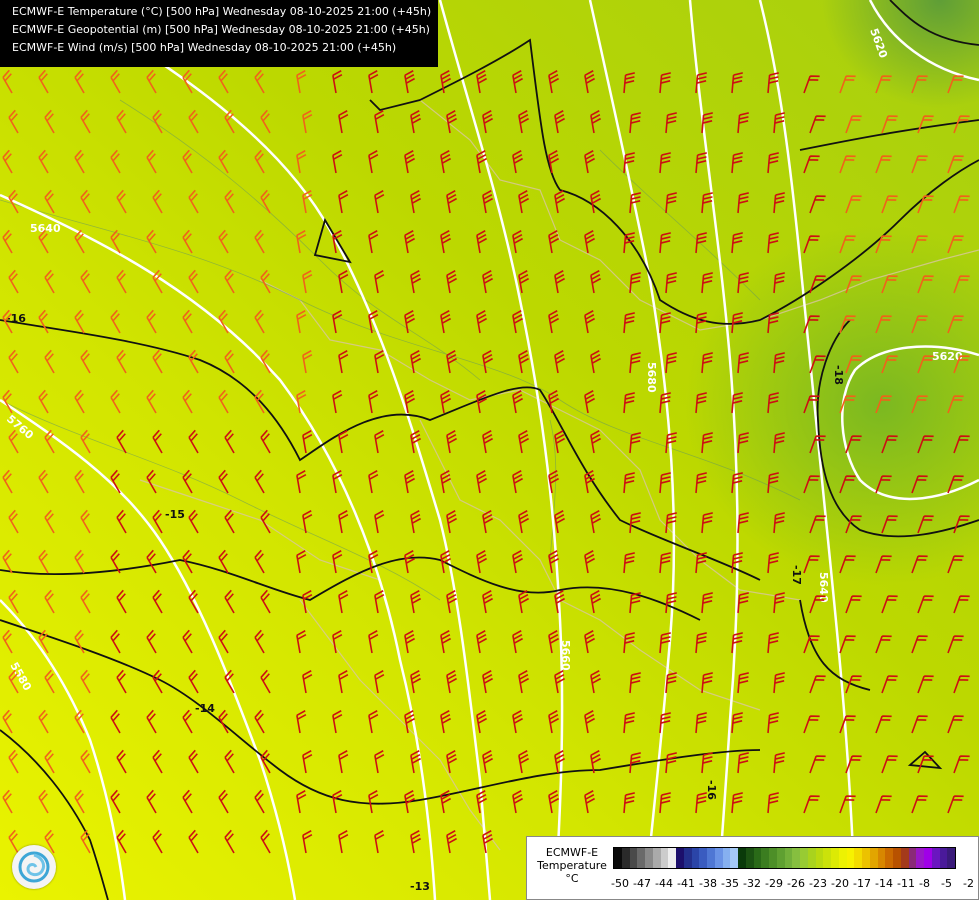 This screenshot has height=900, width=979. Describe the element at coordinates (774, 883) in the screenshot. I see `legend-tick: -29` at that location.